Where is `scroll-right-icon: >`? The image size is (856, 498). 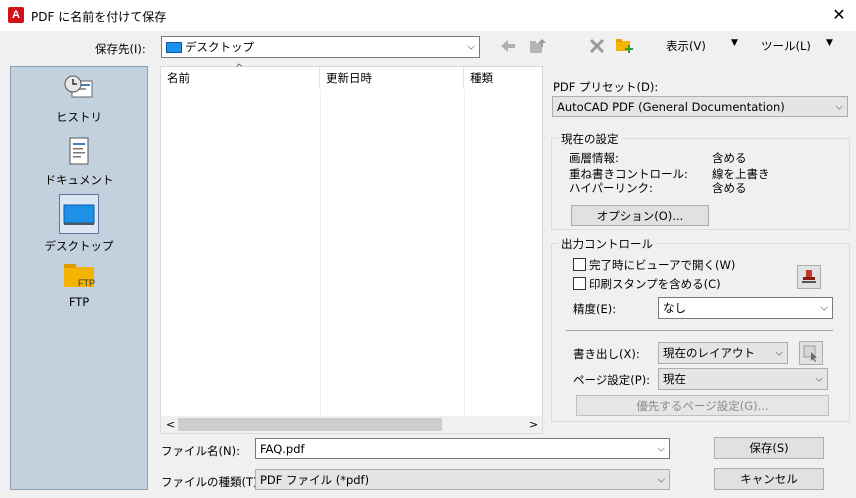 scroll-right-icon: > is located at coordinates (533, 424).